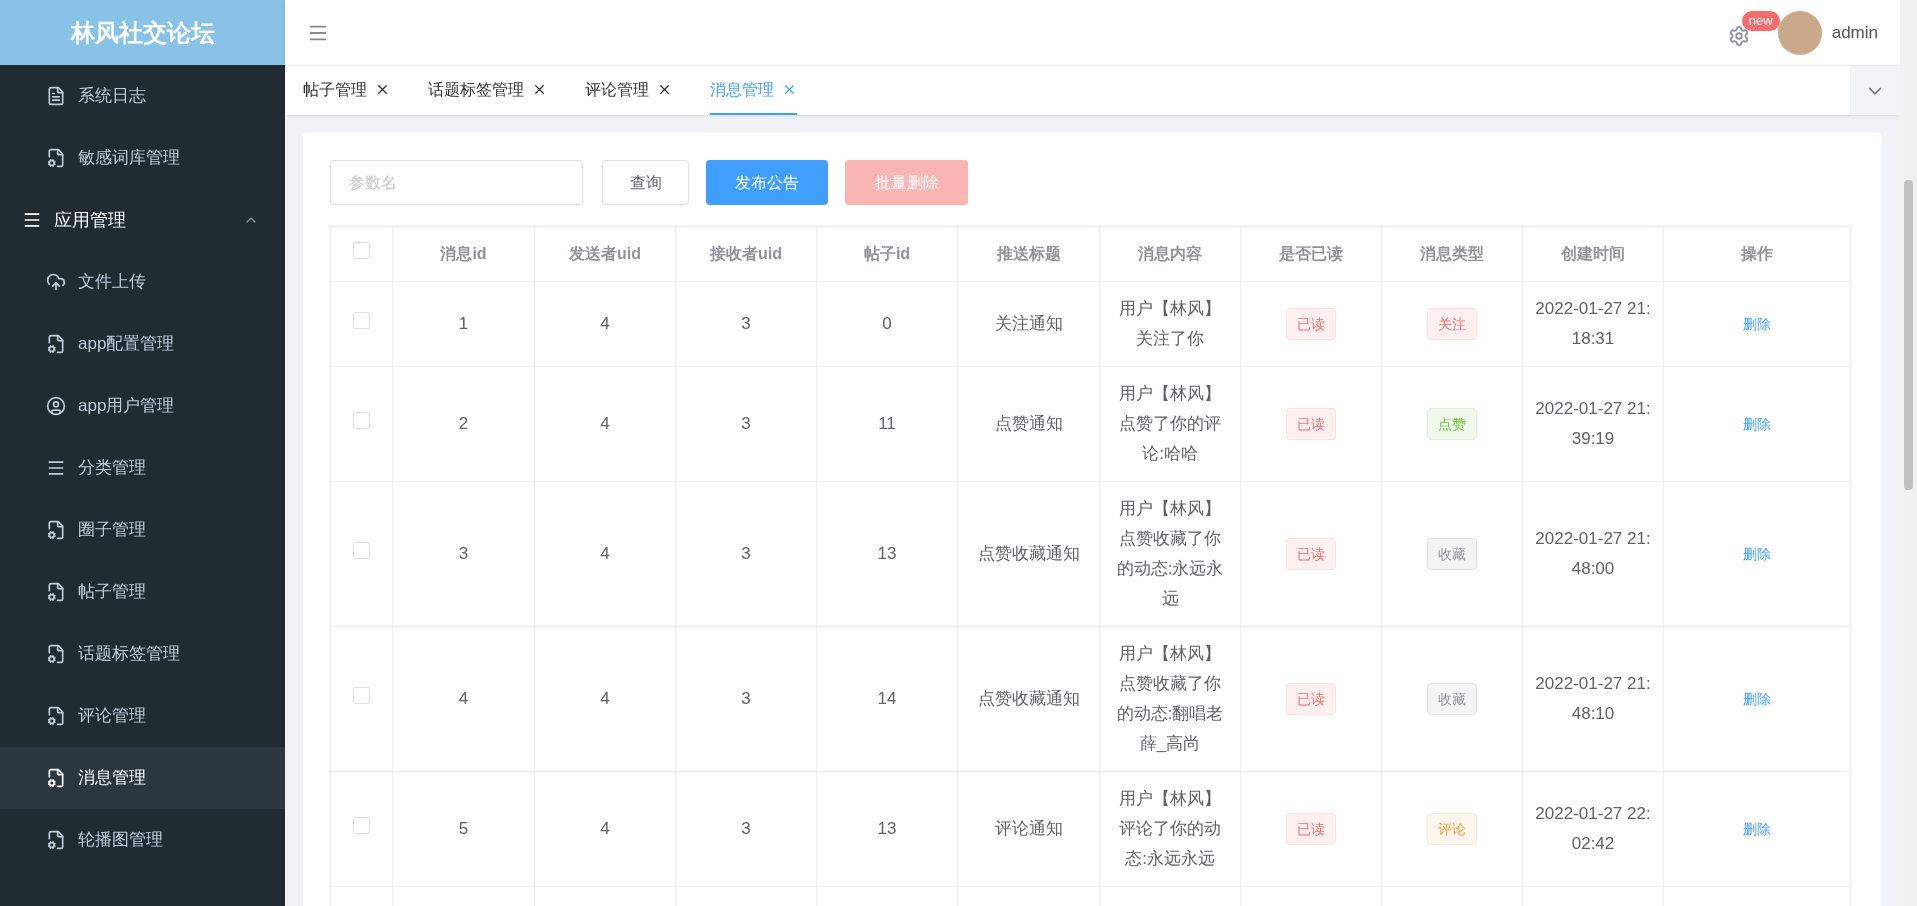 Image resolution: width=1917 pixels, height=906 pixels. Describe the element at coordinates (56, 282) in the screenshot. I see `cloud-upload-icon` at that location.